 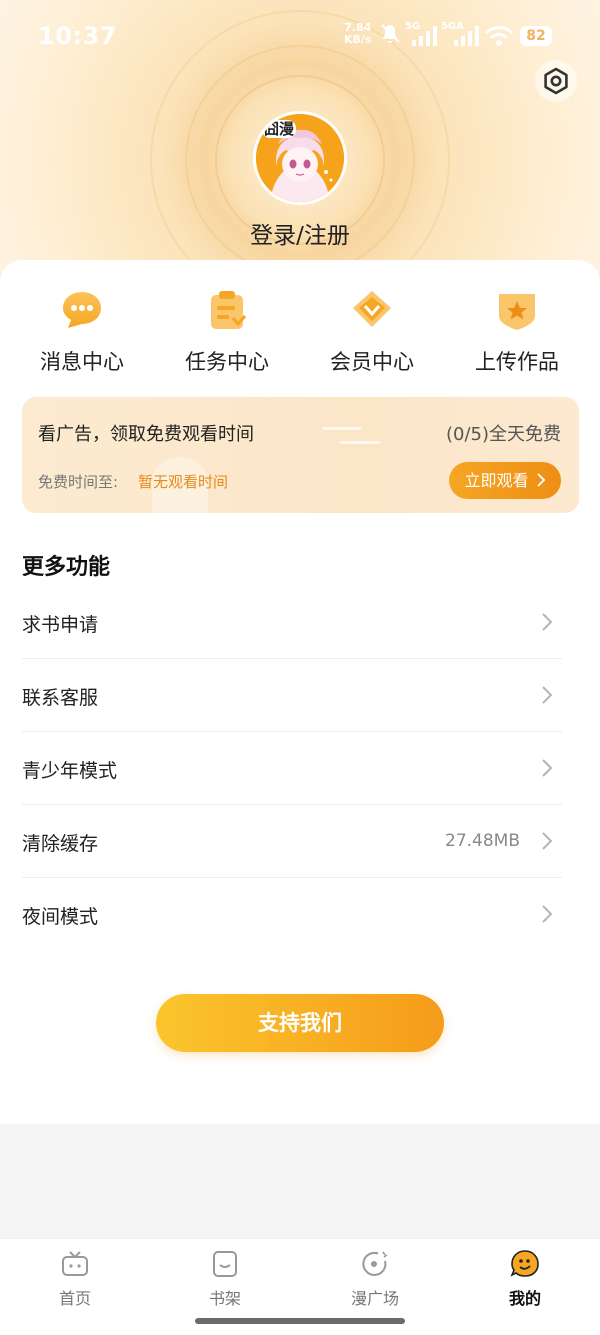 I want to click on home-indicator, so click(x=300, y=1321).